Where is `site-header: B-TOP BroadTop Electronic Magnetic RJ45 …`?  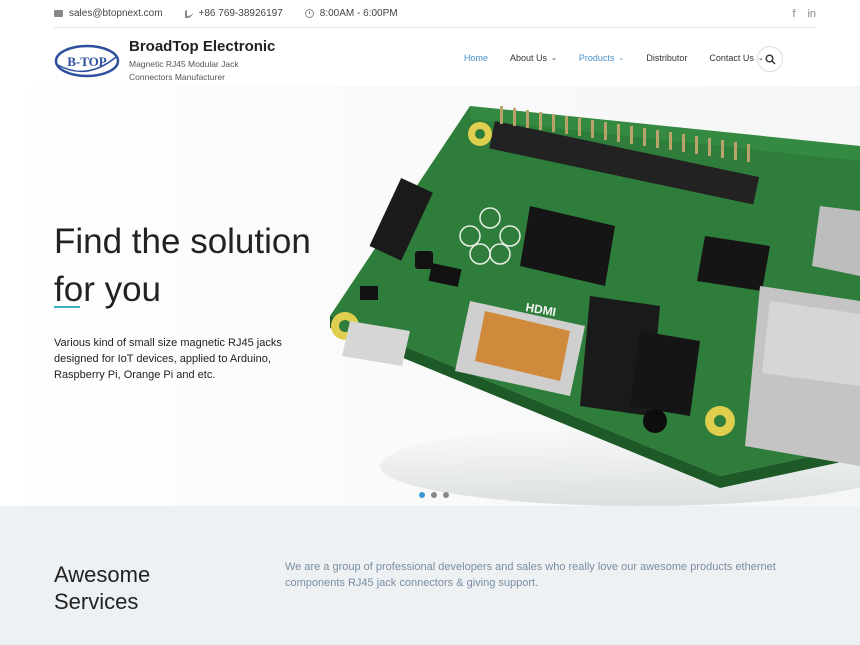 site-header: B-TOP BroadTop Electronic Magnetic RJ45 … is located at coordinates (435, 57).